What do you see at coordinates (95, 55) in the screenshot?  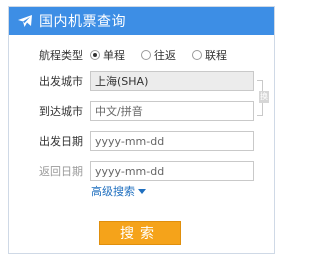 I see `radio-checked-icon` at bounding box center [95, 55].